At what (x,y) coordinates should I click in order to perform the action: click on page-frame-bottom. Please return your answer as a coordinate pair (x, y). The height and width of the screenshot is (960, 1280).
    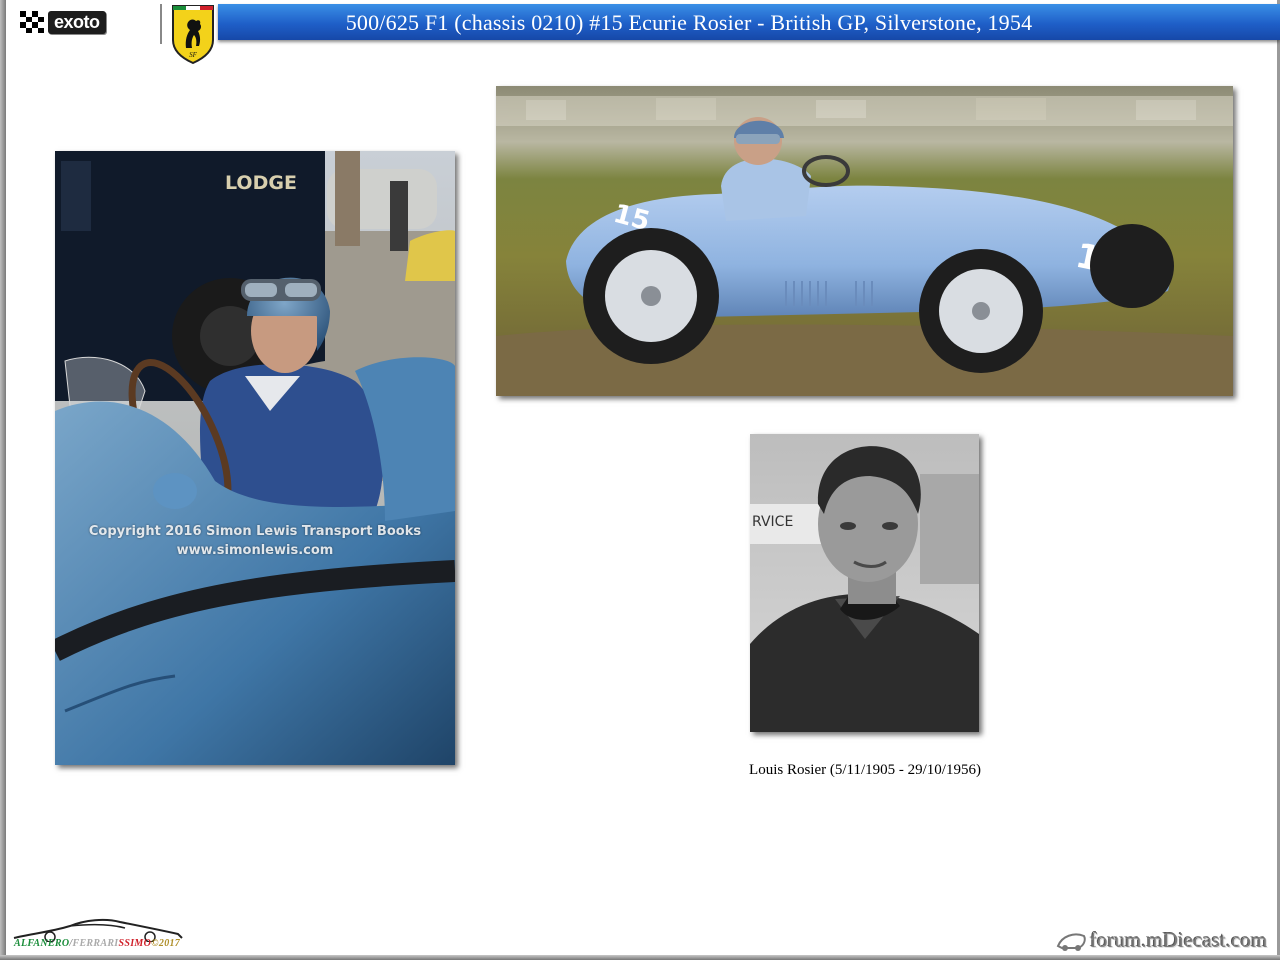
    Looking at the image, I should click on (640, 957).